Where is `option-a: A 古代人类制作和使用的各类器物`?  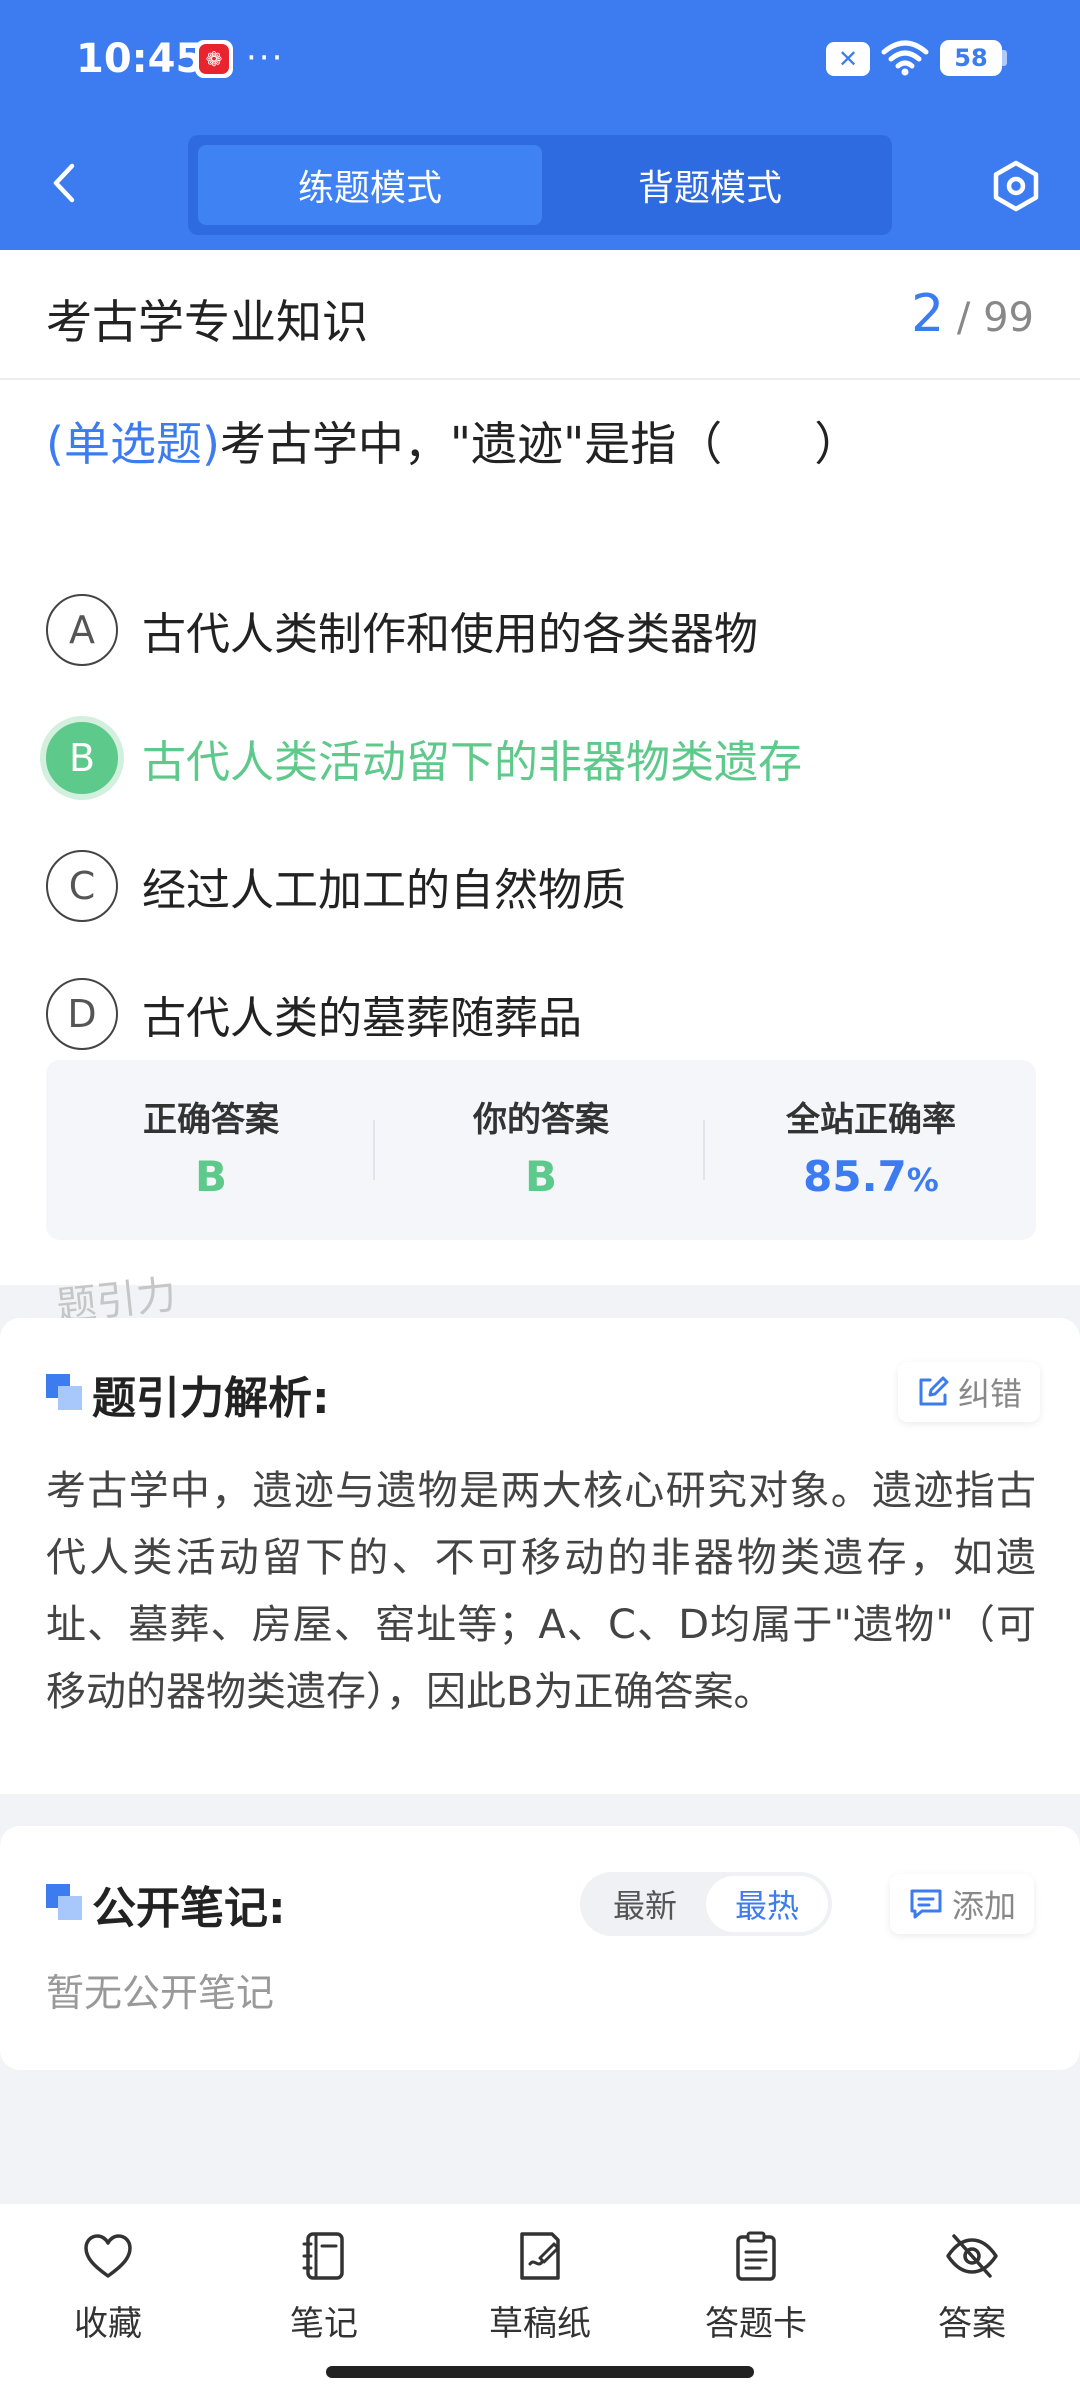
option-a: A 古代人类制作和使用的各类器物 is located at coordinates (541, 630).